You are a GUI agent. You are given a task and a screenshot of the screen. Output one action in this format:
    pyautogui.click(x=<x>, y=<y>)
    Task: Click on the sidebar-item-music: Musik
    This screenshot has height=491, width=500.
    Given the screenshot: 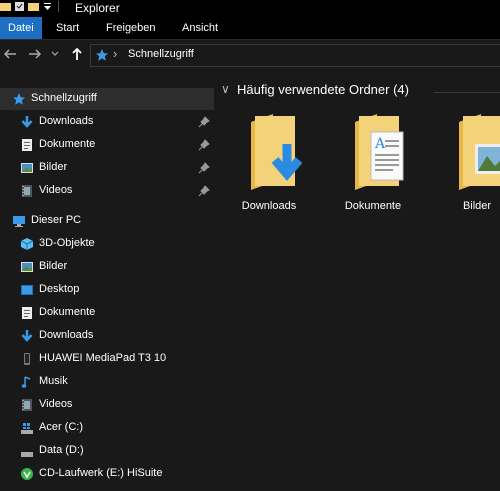 What is the action you would take?
    pyautogui.click(x=107, y=382)
    